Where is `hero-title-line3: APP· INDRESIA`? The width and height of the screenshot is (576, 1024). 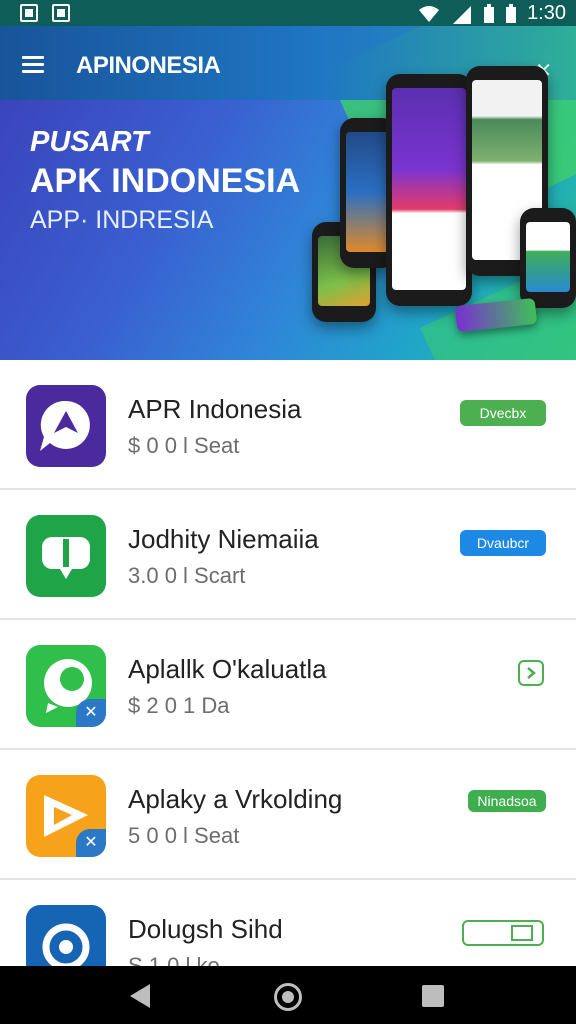
hero-title-line3: APP· INDRESIA is located at coordinates (122, 220).